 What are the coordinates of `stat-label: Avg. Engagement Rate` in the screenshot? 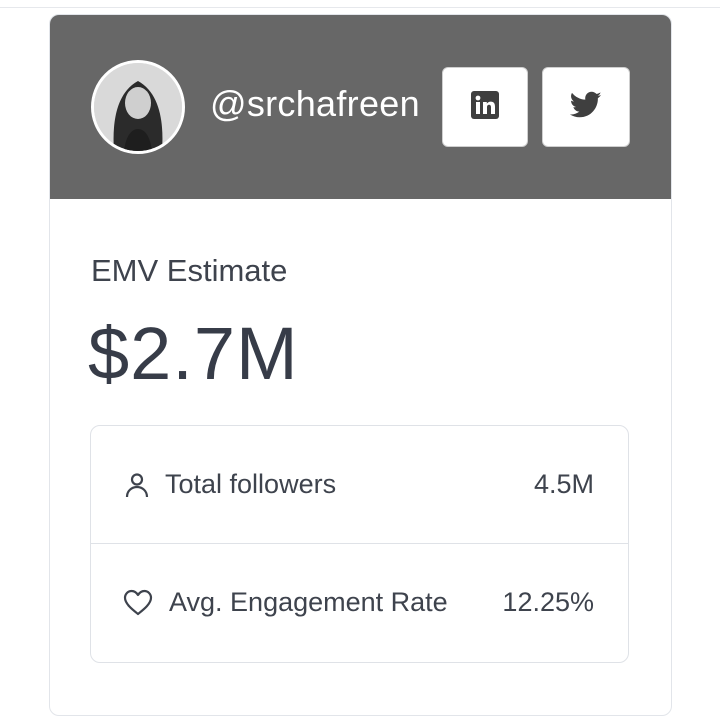 It's located at (308, 602).